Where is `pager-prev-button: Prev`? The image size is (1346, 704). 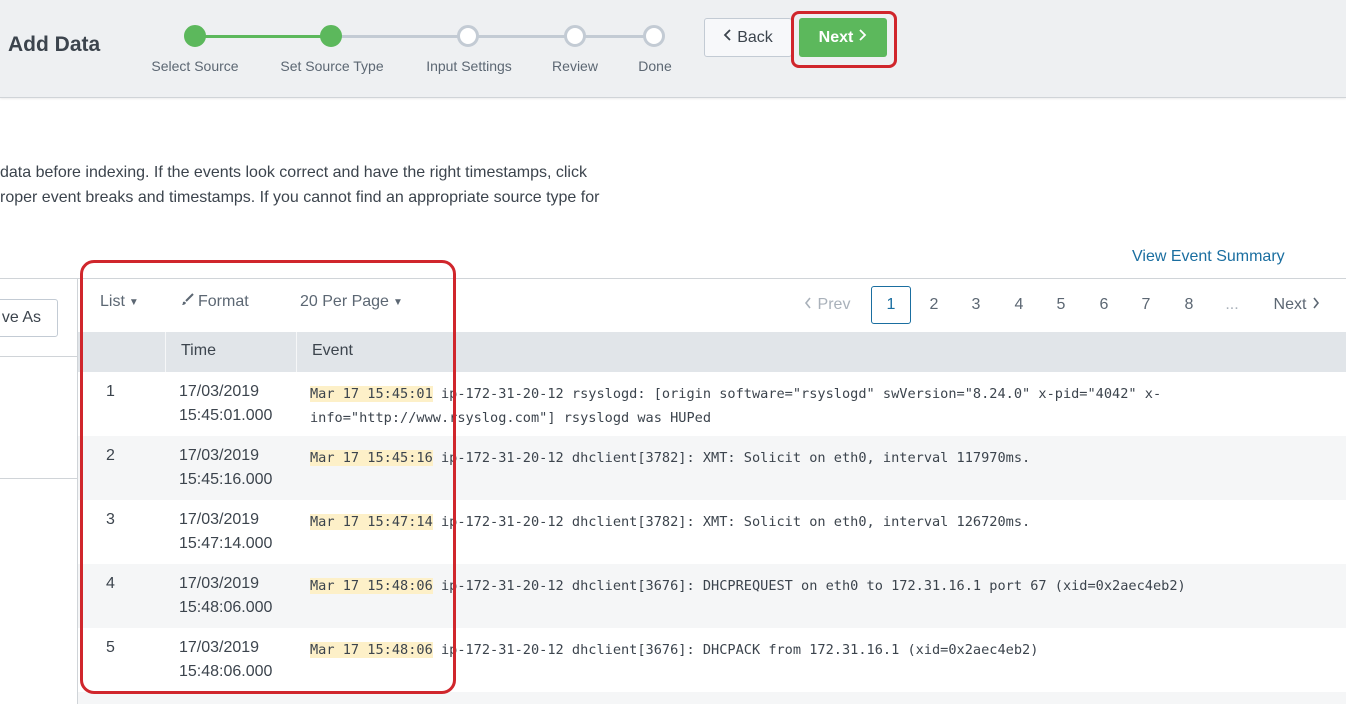
pager-prev-button: Prev is located at coordinates (827, 305).